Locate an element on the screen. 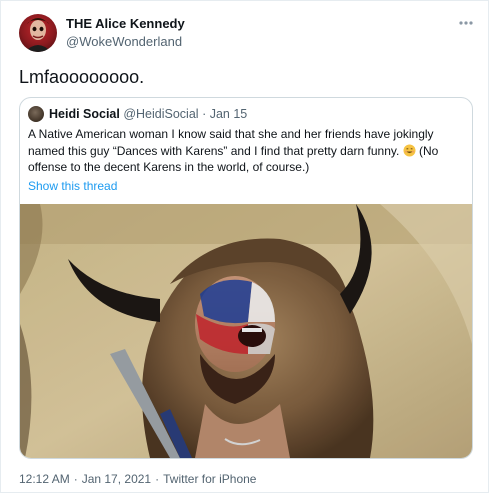 This screenshot has height=493, width=489. author-name: THE Alice Kennedy is located at coordinates (125, 23).